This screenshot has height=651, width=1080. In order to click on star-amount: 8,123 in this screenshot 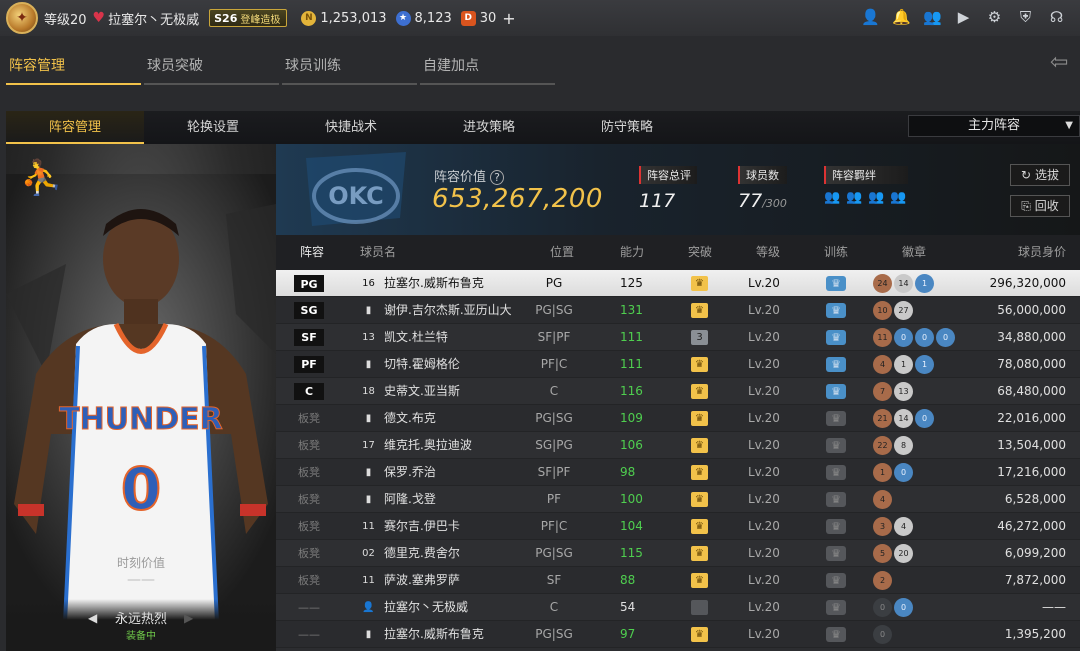, I will do `click(433, 18)`.